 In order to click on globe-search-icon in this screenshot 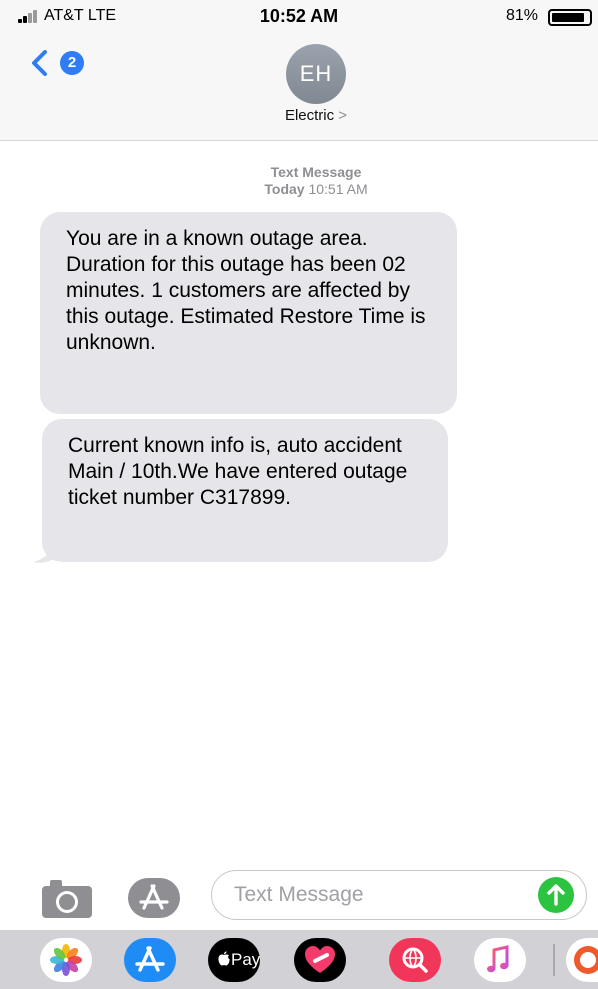, I will do `click(415, 960)`.